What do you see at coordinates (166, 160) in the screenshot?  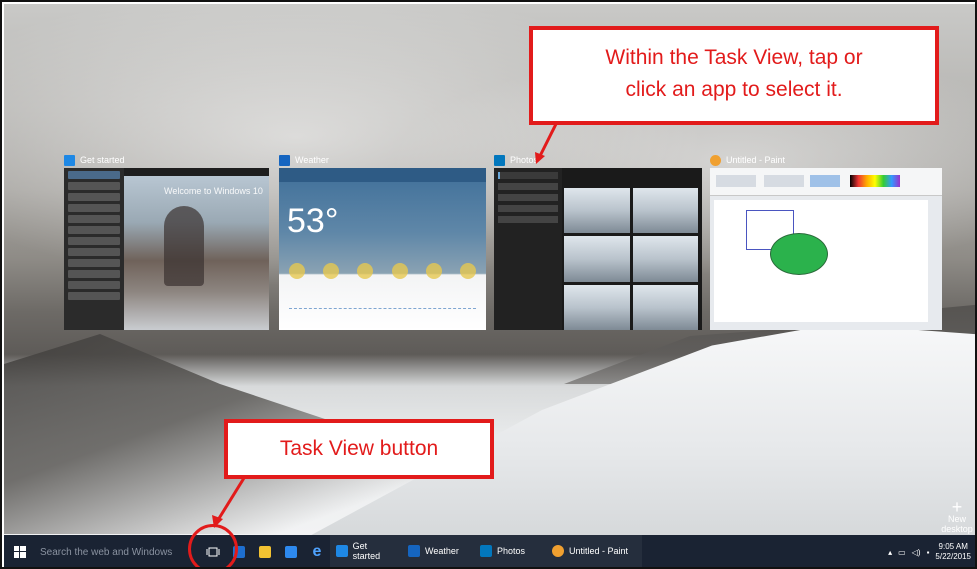 I see `window-titlebar: Get started` at bounding box center [166, 160].